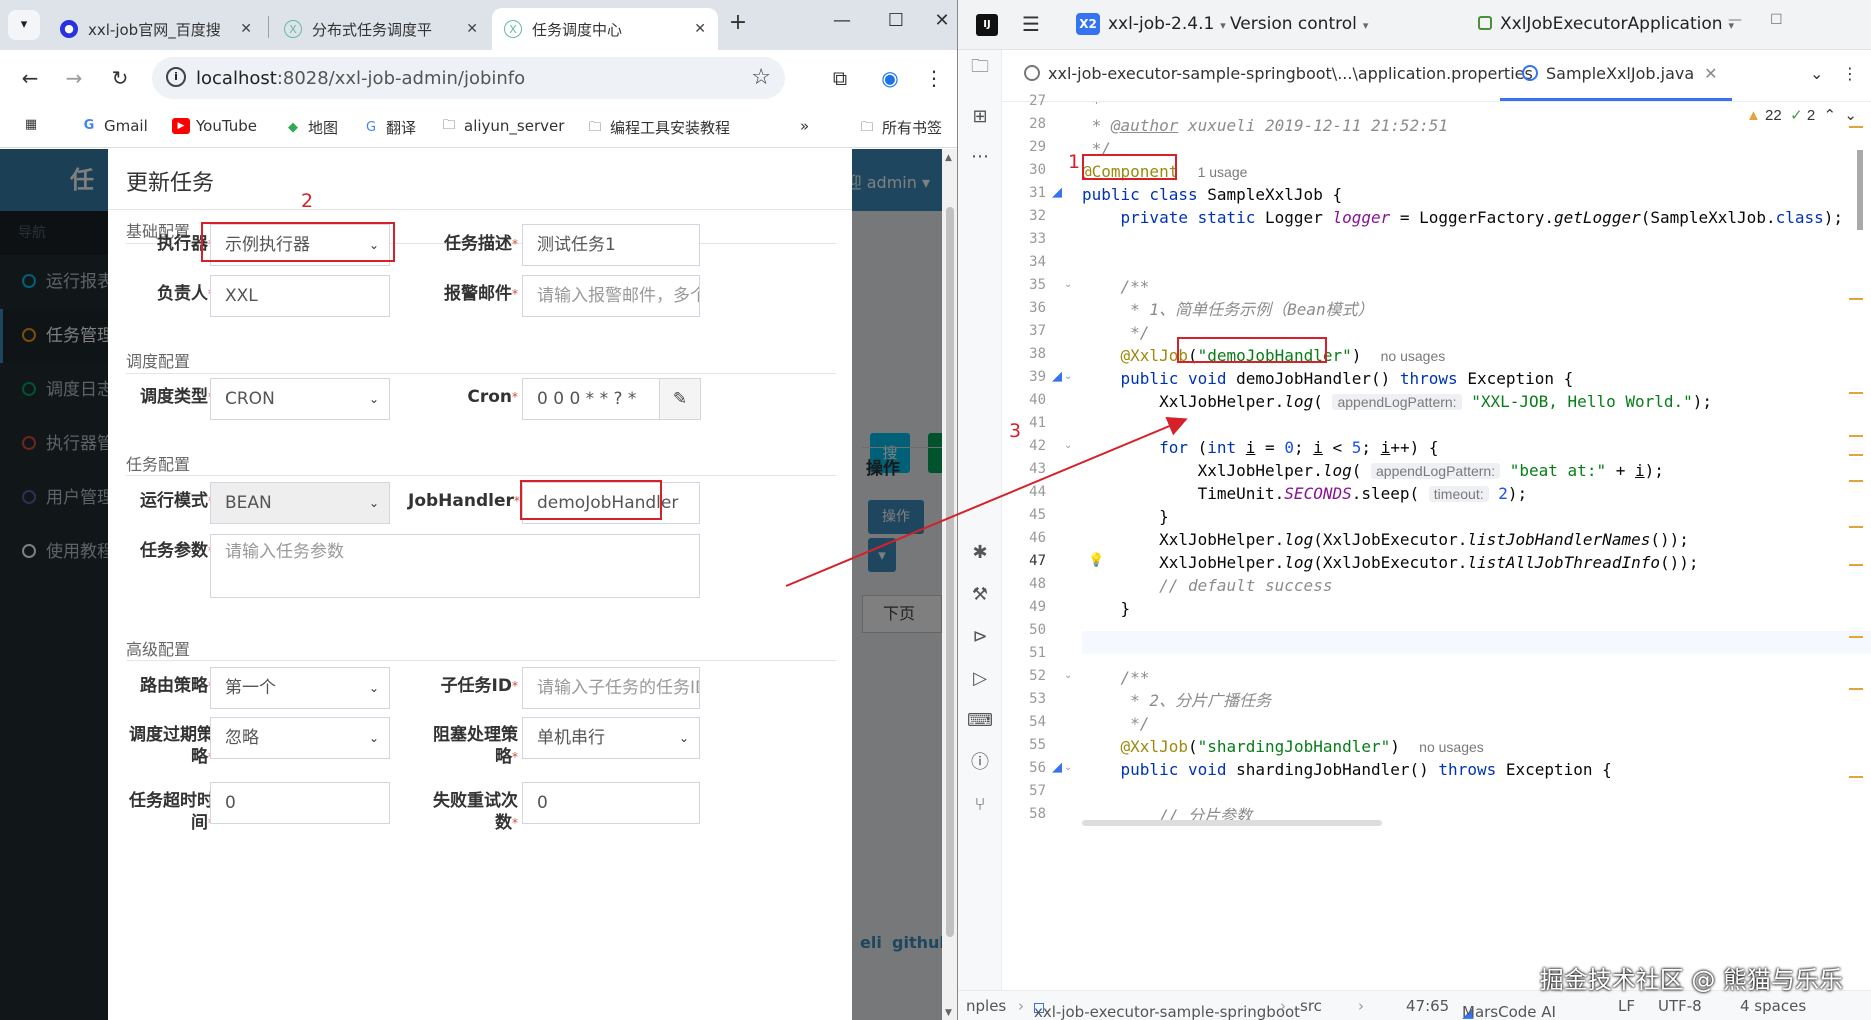 The width and height of the screenshot is (1871, 1020). I want to click on browser-tab-xxl-site: X 分布式任务调度平 ✕, so click(381, 29).